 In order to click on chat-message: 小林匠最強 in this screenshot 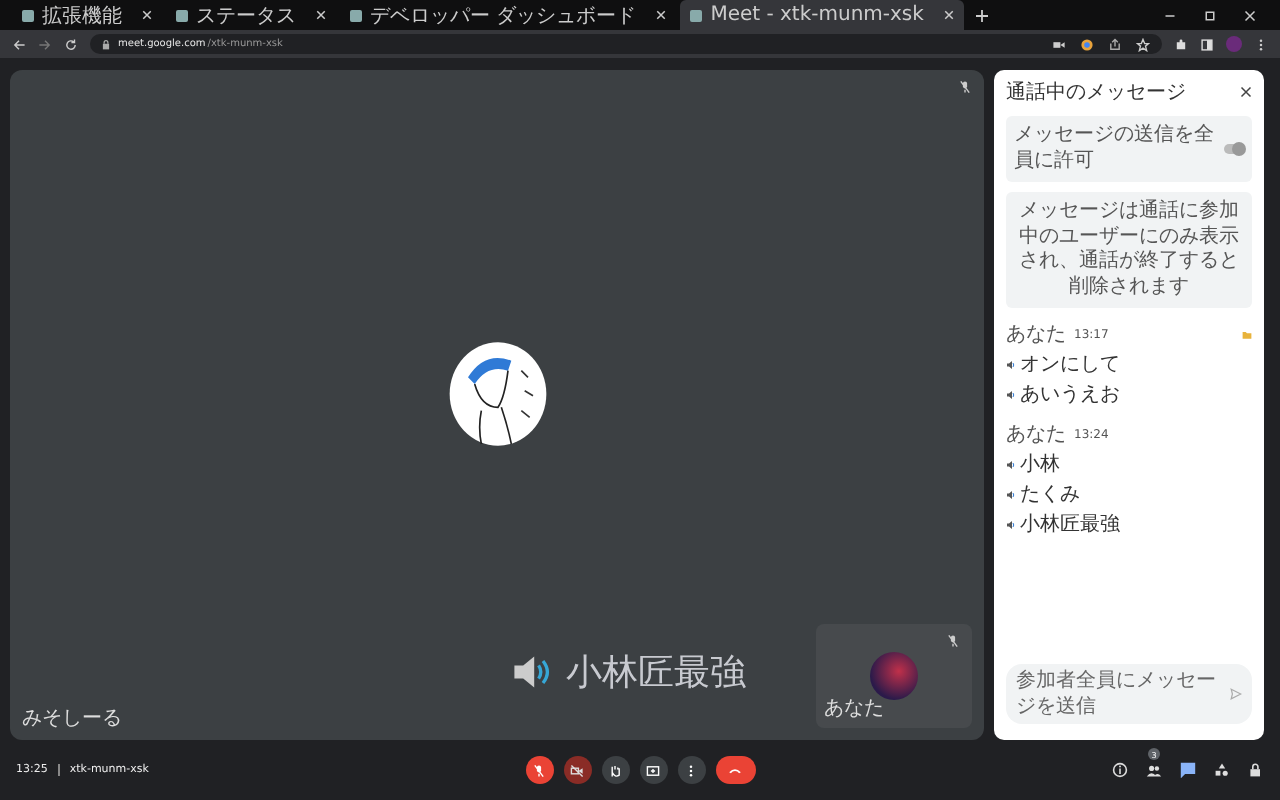, I will do `click(1070, 524)`.